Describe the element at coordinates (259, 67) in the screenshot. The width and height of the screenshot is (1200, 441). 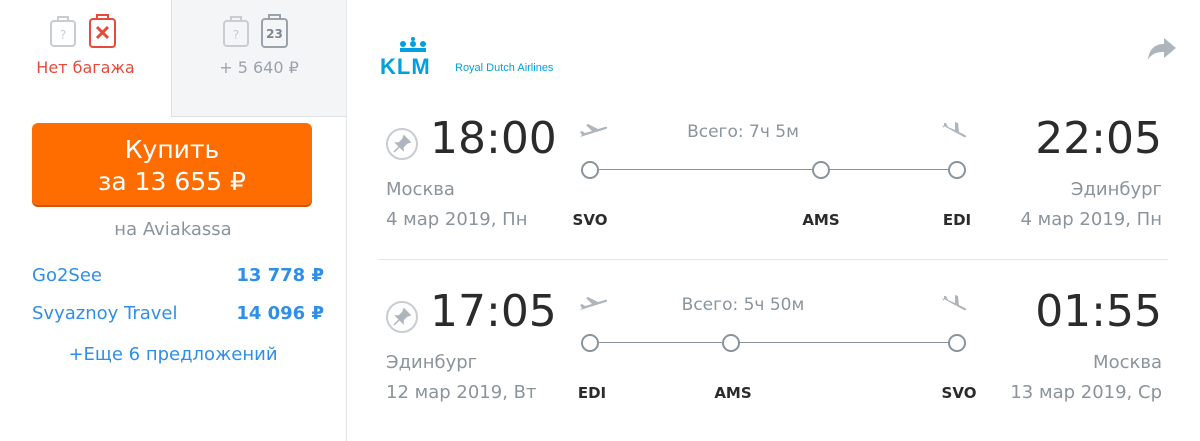
I see `baggage-option-23kg-label: + 5 640 ₽` at that location.